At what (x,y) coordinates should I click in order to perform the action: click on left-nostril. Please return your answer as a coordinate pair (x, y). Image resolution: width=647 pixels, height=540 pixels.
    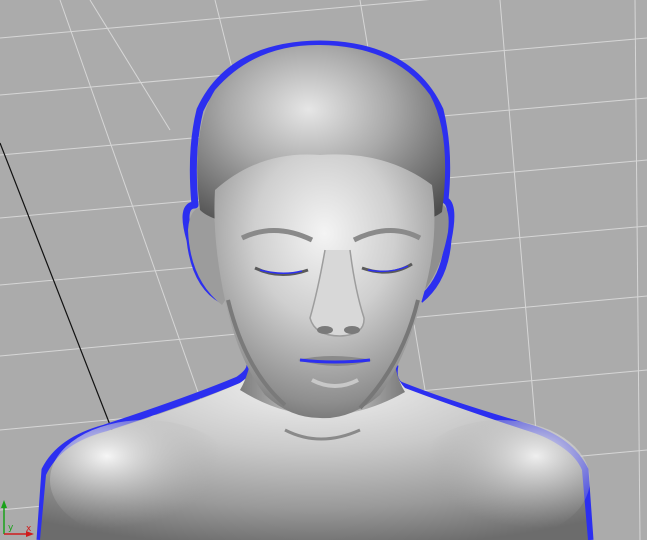
    Looking at the image, I should click on (325, 330).